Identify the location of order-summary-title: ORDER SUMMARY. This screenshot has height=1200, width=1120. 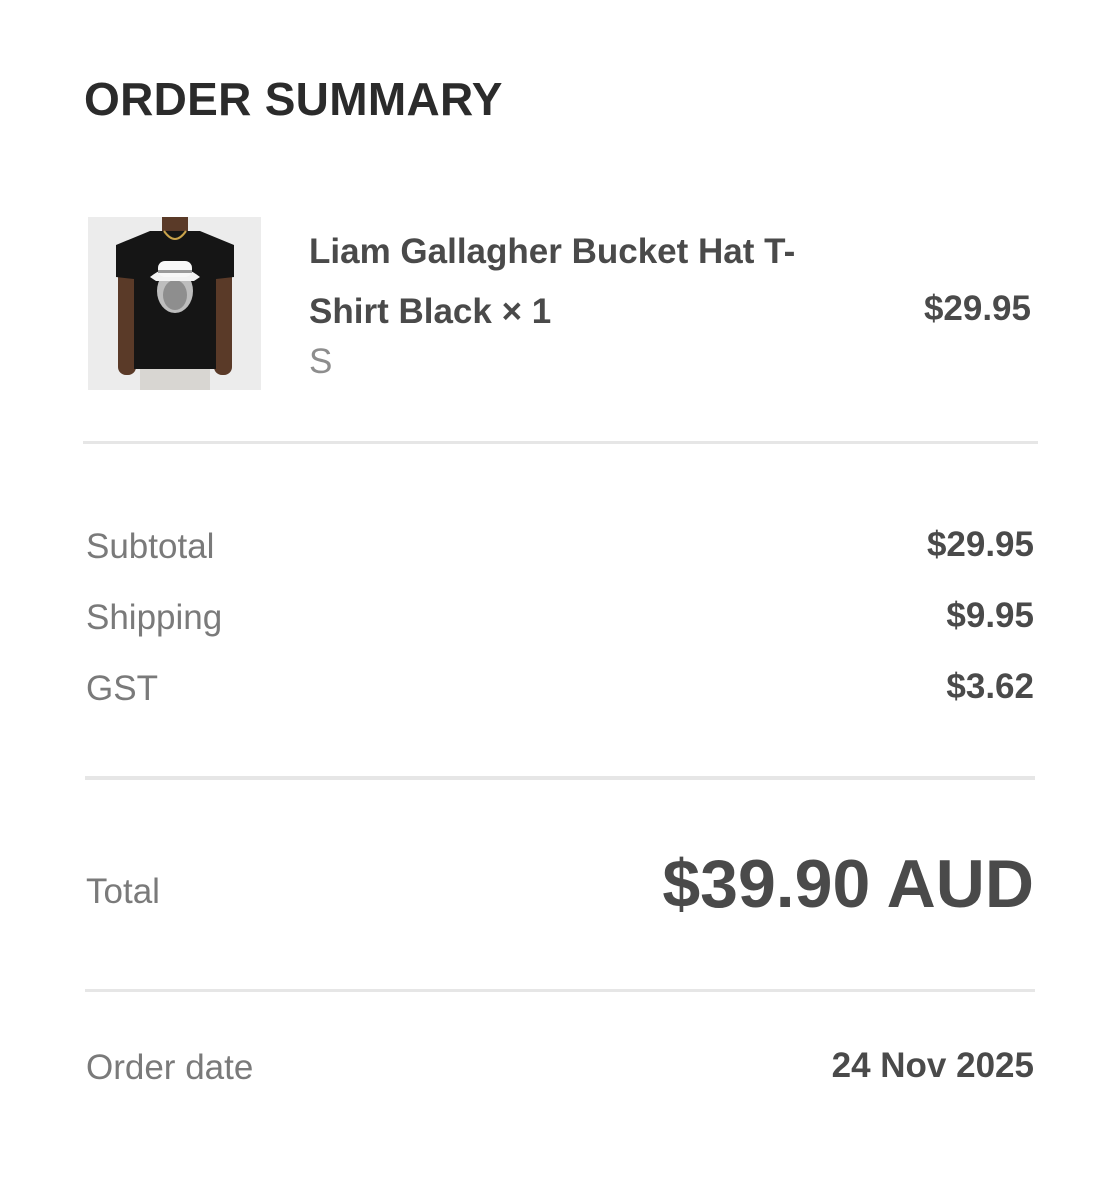
(293, 99).